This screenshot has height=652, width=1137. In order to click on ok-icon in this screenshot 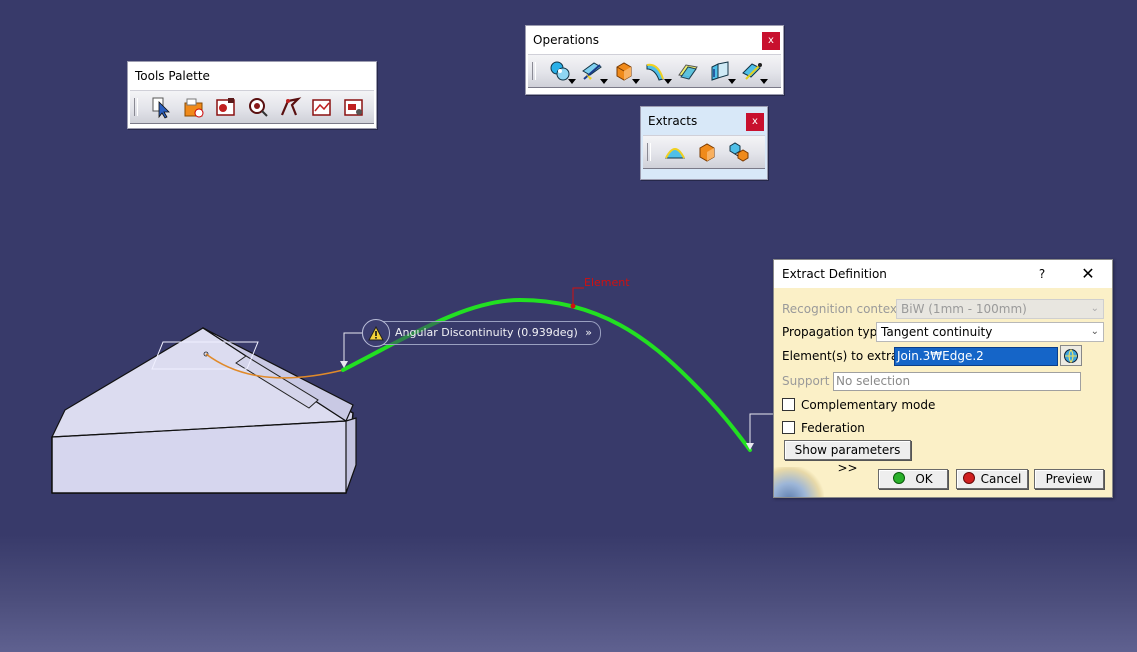, I will do `click(899, 478)`.